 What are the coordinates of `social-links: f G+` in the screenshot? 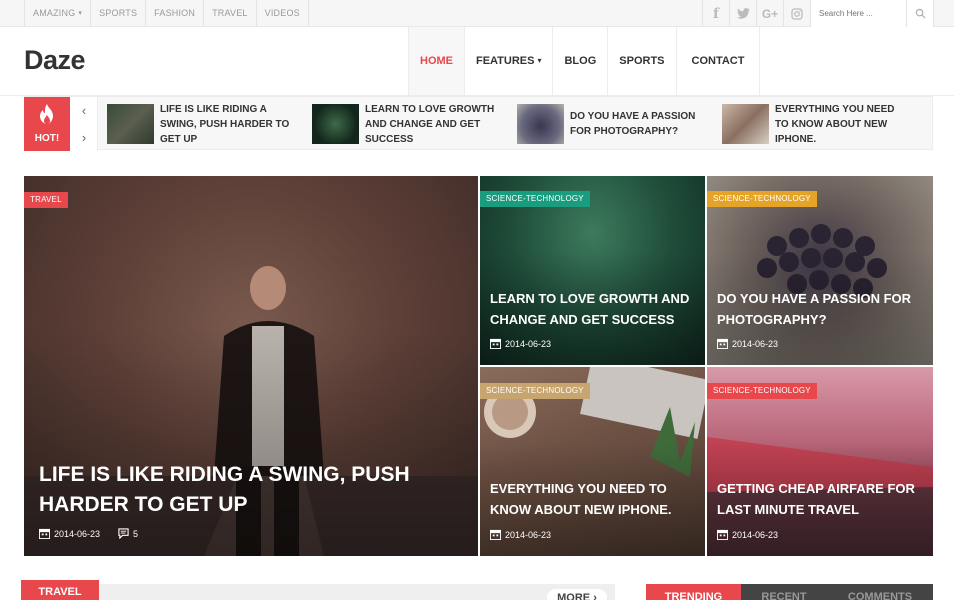 It's located at (756, 13).